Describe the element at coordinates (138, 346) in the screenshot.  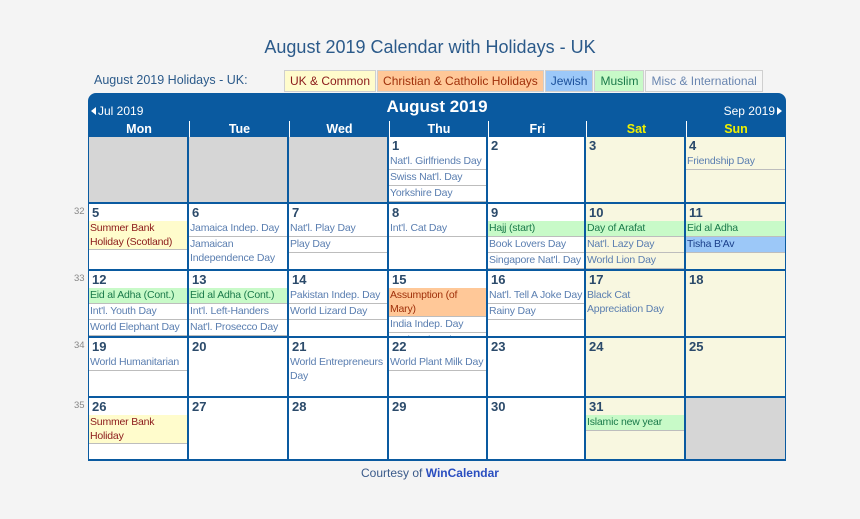
I see `day-number: 19` at that location.